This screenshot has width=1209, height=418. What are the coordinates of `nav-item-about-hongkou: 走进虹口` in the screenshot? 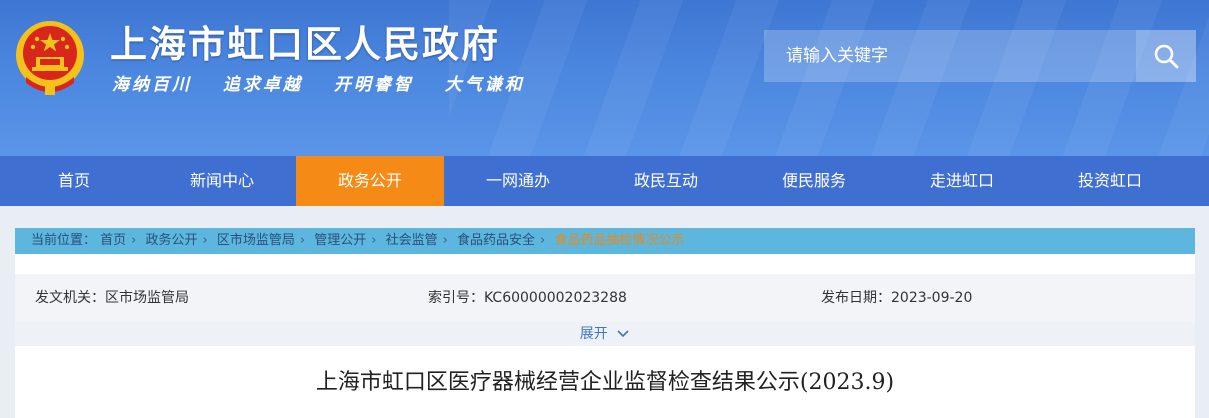 It's located at (962, 181).